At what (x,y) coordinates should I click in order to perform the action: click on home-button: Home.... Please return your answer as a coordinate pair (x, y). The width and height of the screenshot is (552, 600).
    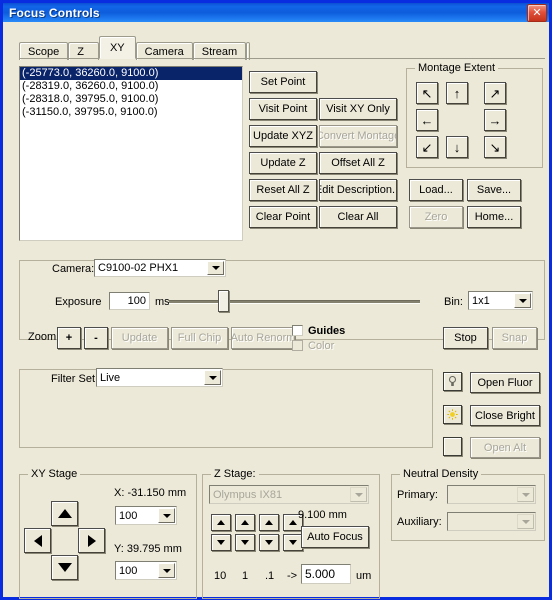
    Looking at the image, I should click on (494, 217).